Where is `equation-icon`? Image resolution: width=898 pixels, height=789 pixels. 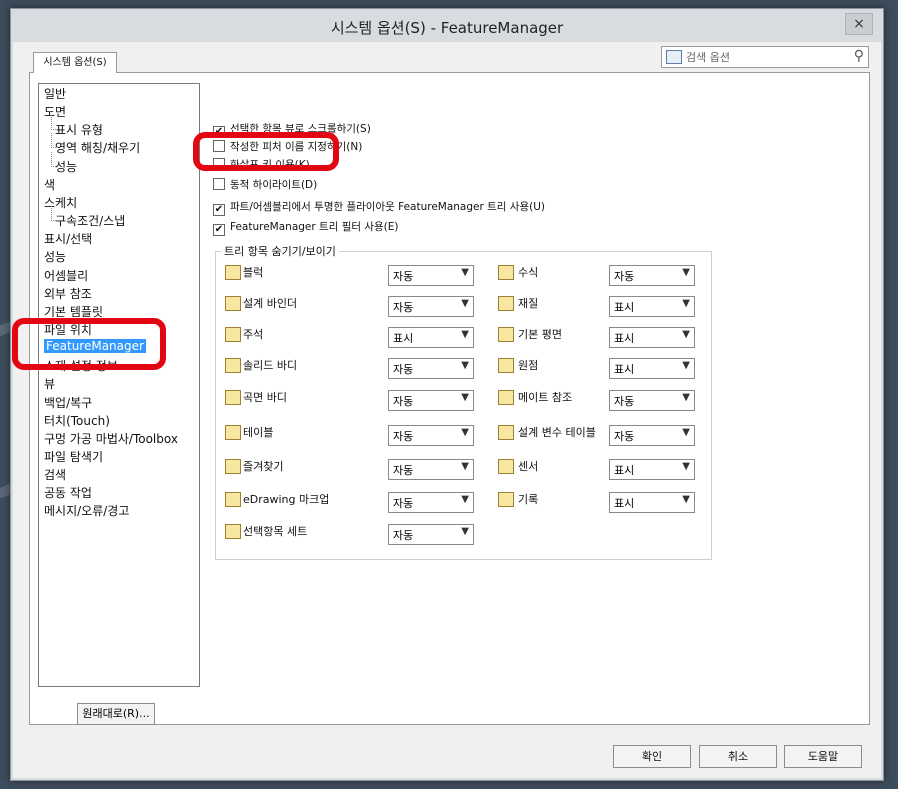 equation-icon is located at coordinates (506, 272).